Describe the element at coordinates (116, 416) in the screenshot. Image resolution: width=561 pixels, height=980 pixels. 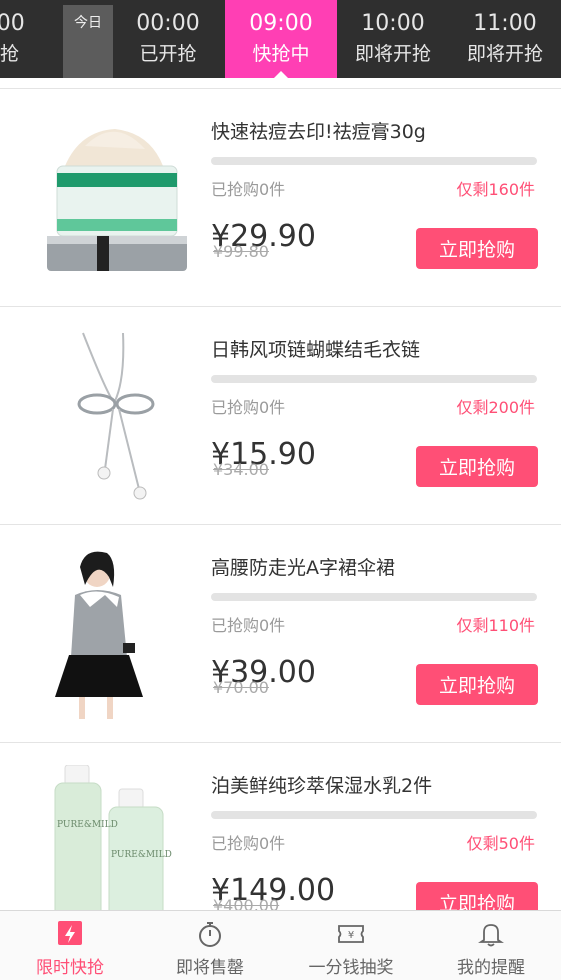
I see `necklace-image` at that location.